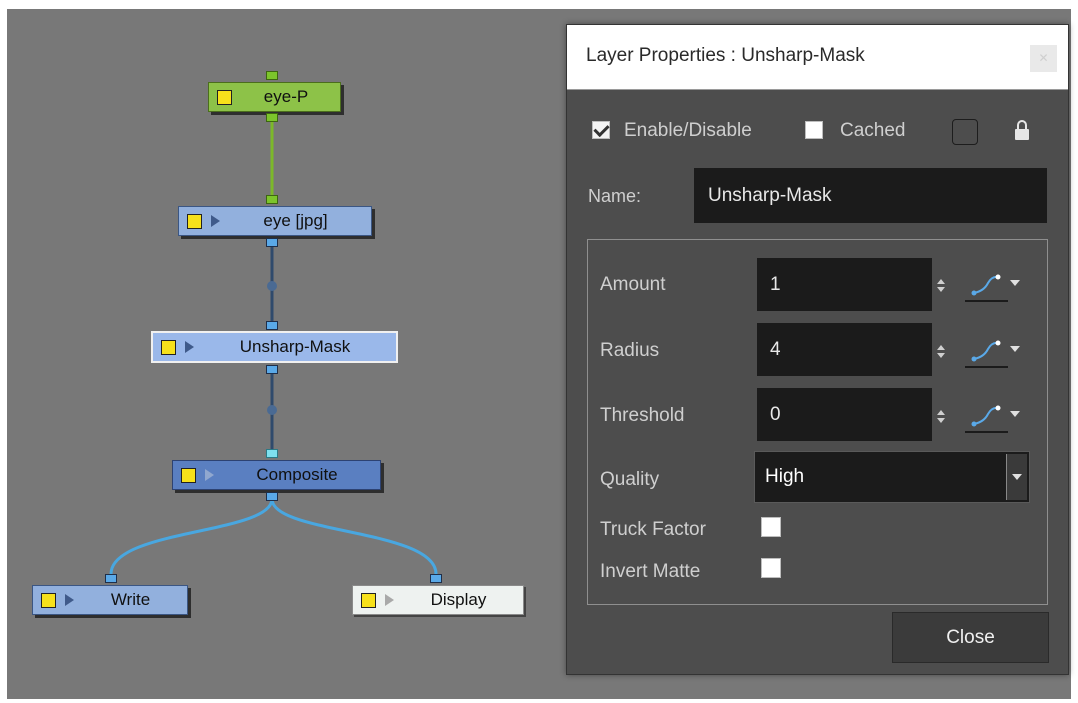 The width and height of the screenshot is (1078, 703). I want to click on name-label: Name:, so click(615, 196).